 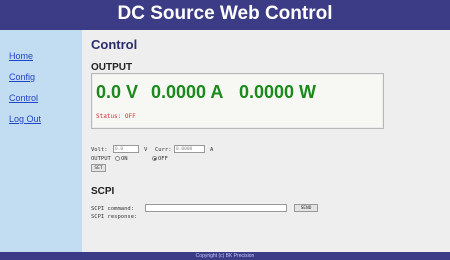 I want to click on sidebar-item-logout: Log Out, so click(x=25, y=119).